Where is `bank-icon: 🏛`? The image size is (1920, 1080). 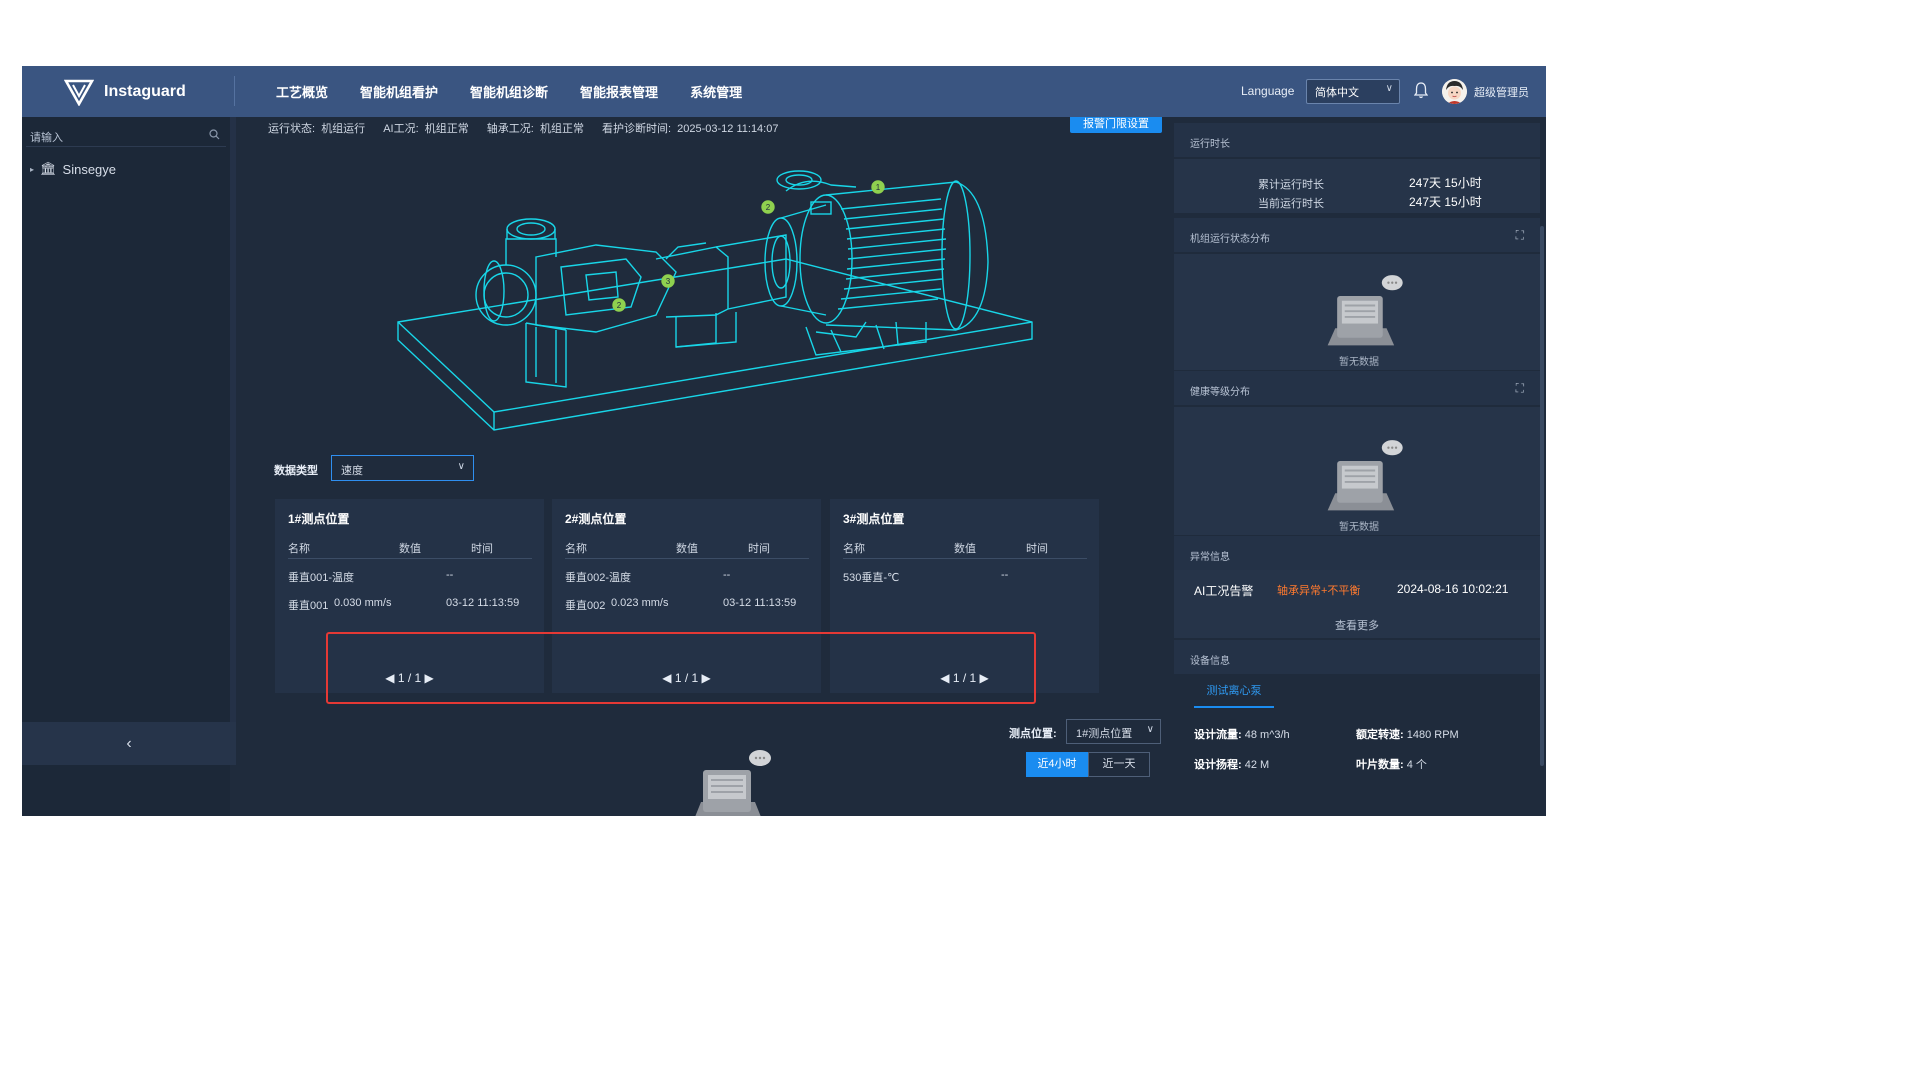
bank-icon: 🏛 is located at coordinates (48, 168).